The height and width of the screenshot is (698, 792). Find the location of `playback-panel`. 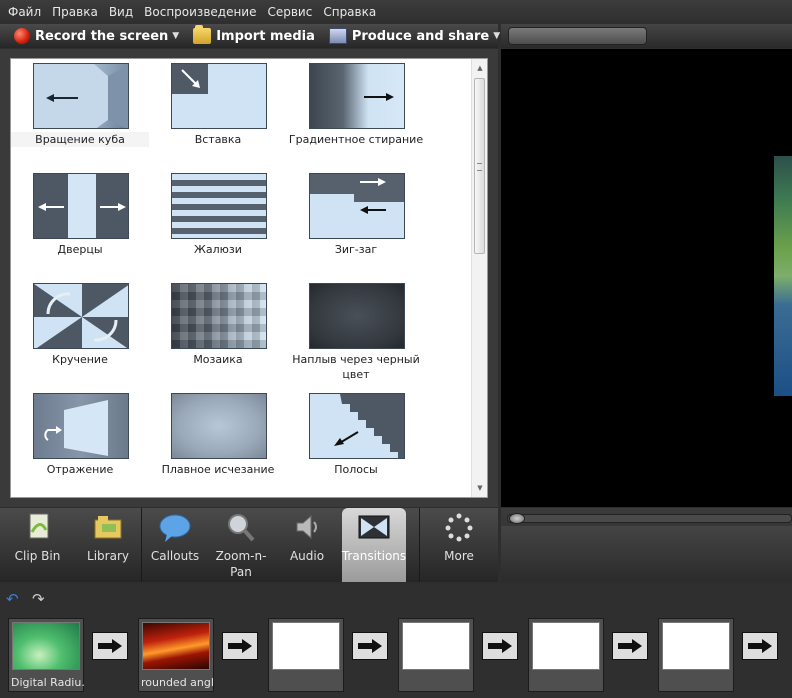

playback-panel is located at coordinates (646, 554).